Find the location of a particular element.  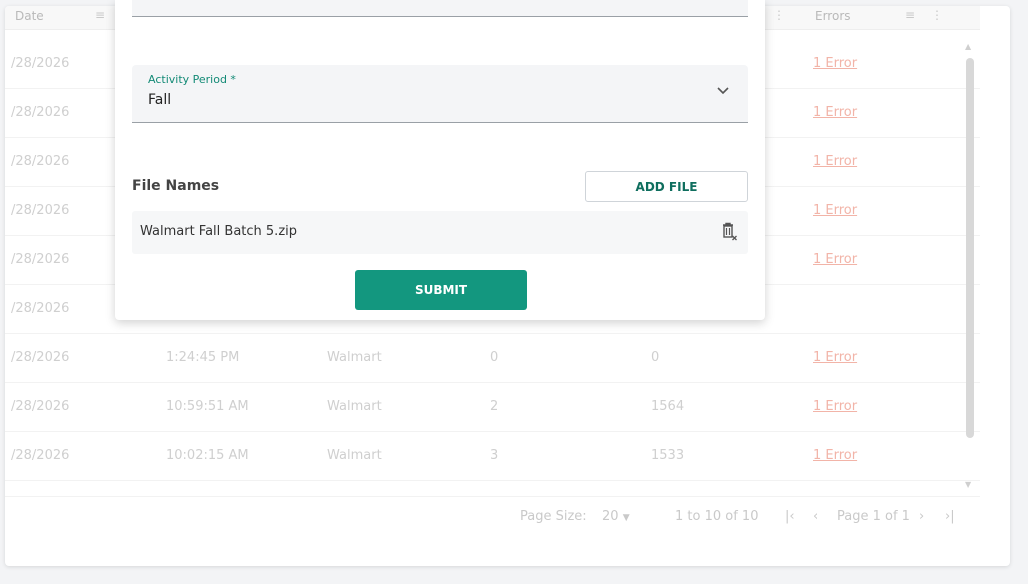

caret-down-icon: ▼ is located at coordinates (626, 518).